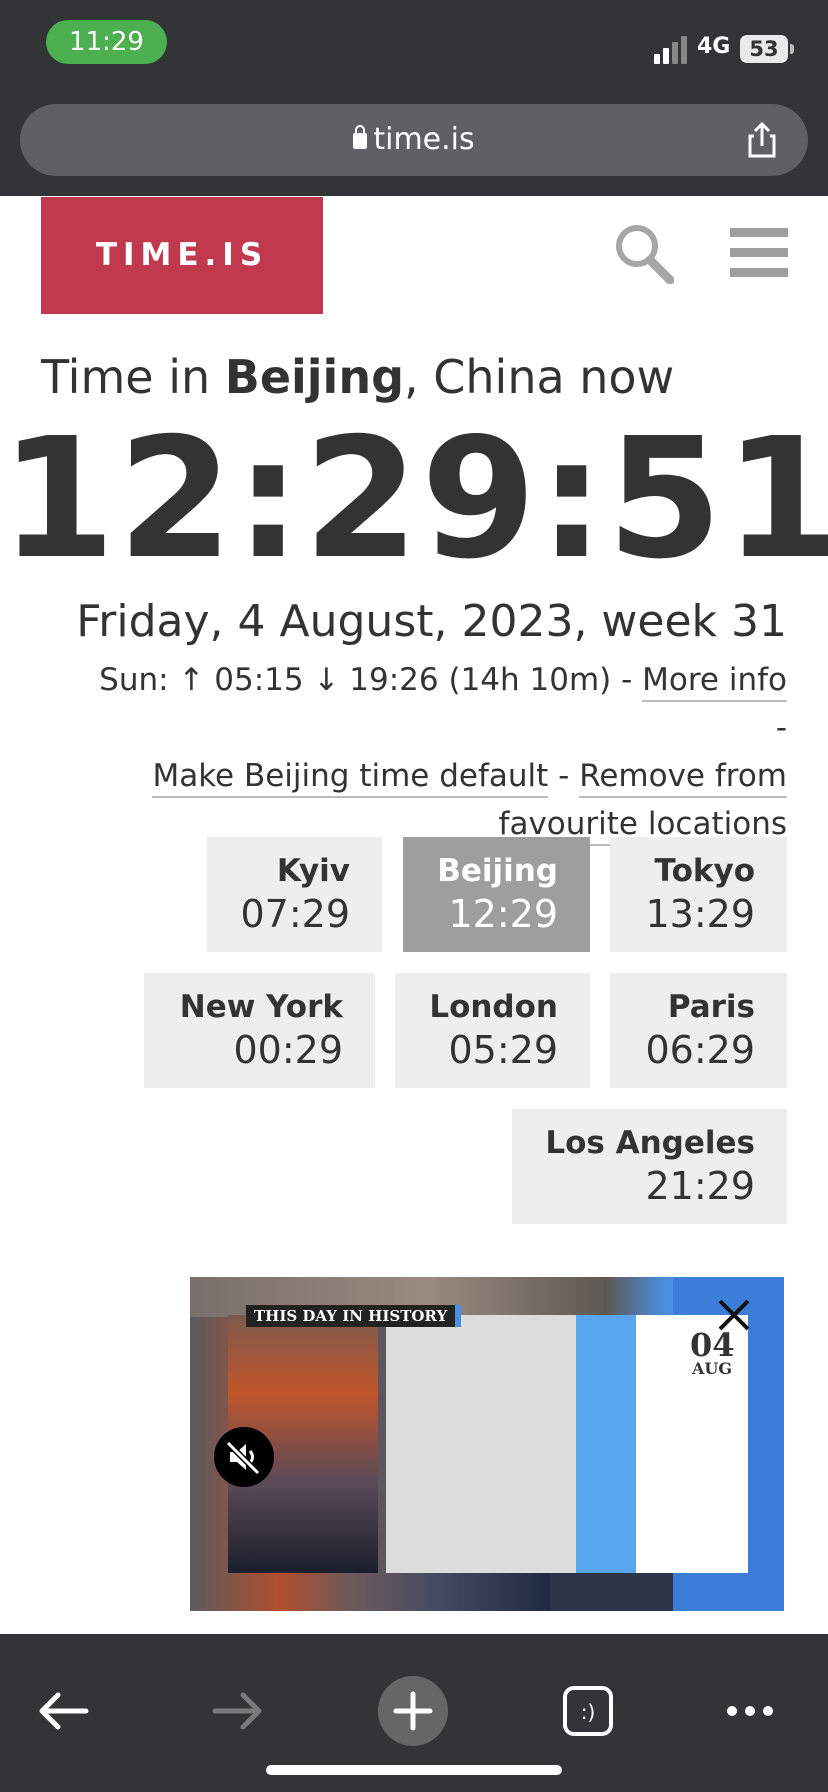 The width and height of the screenshot is (828, 1792). What do you see at coordinates (503, 1050) in the screenshot?
I see `city-time: 05:29` at bounding box center [503, 1050].